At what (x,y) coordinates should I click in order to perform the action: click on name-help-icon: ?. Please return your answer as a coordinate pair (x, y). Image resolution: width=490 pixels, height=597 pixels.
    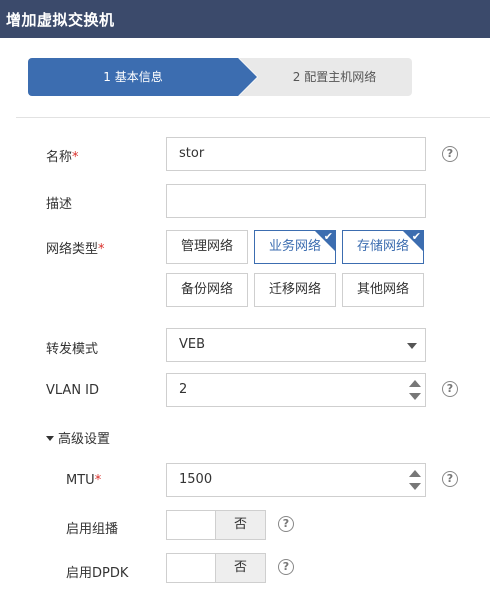
    Looking at the image, I should click on (450, 154).